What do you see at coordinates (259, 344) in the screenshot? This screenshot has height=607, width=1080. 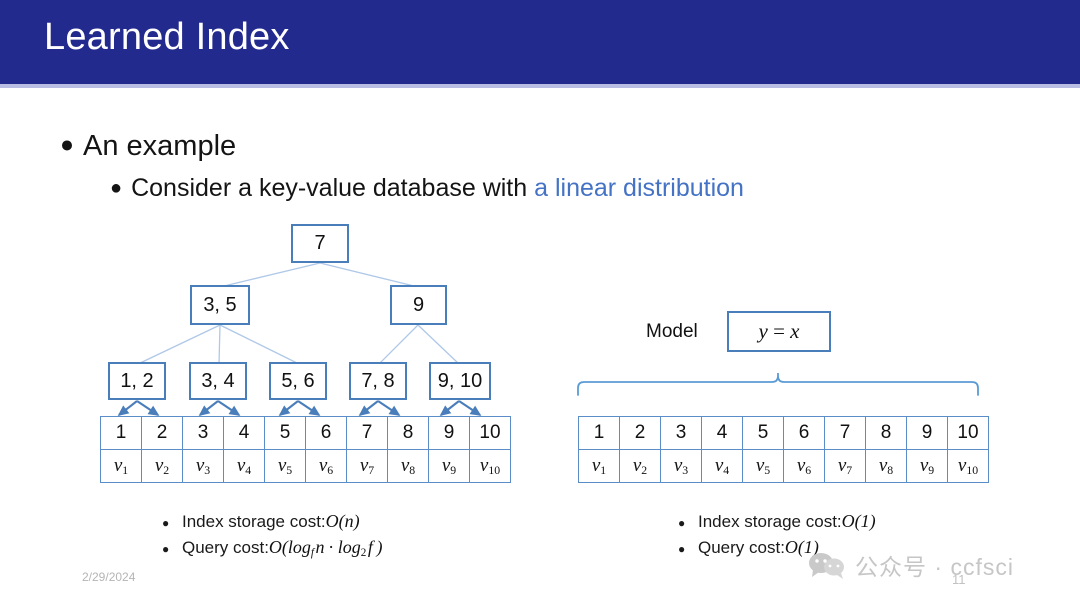 I see `edge-internal-left-c` at bounding box center [259, 344].